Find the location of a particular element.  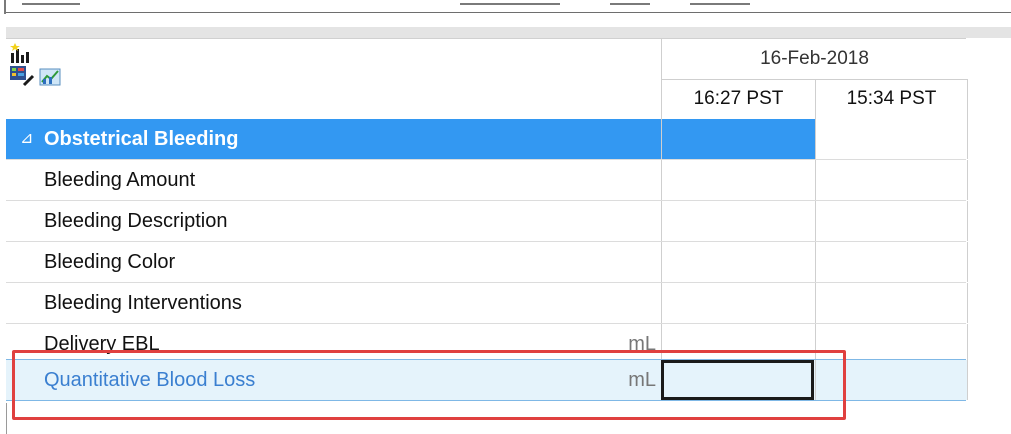

date-column-header: 16-Feb-2018 is located at coordinates (814, 59).